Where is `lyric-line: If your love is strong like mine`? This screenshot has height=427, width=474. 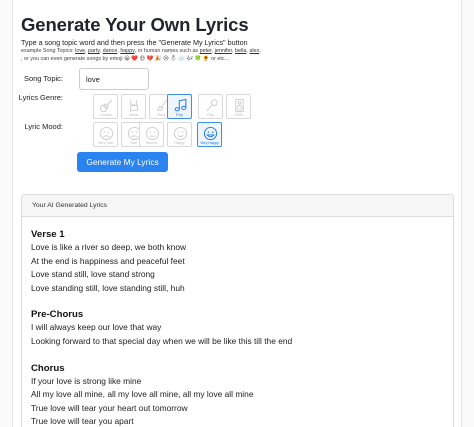 lyric-line: If your love is strong like mine is located at coordinates (86, 380).